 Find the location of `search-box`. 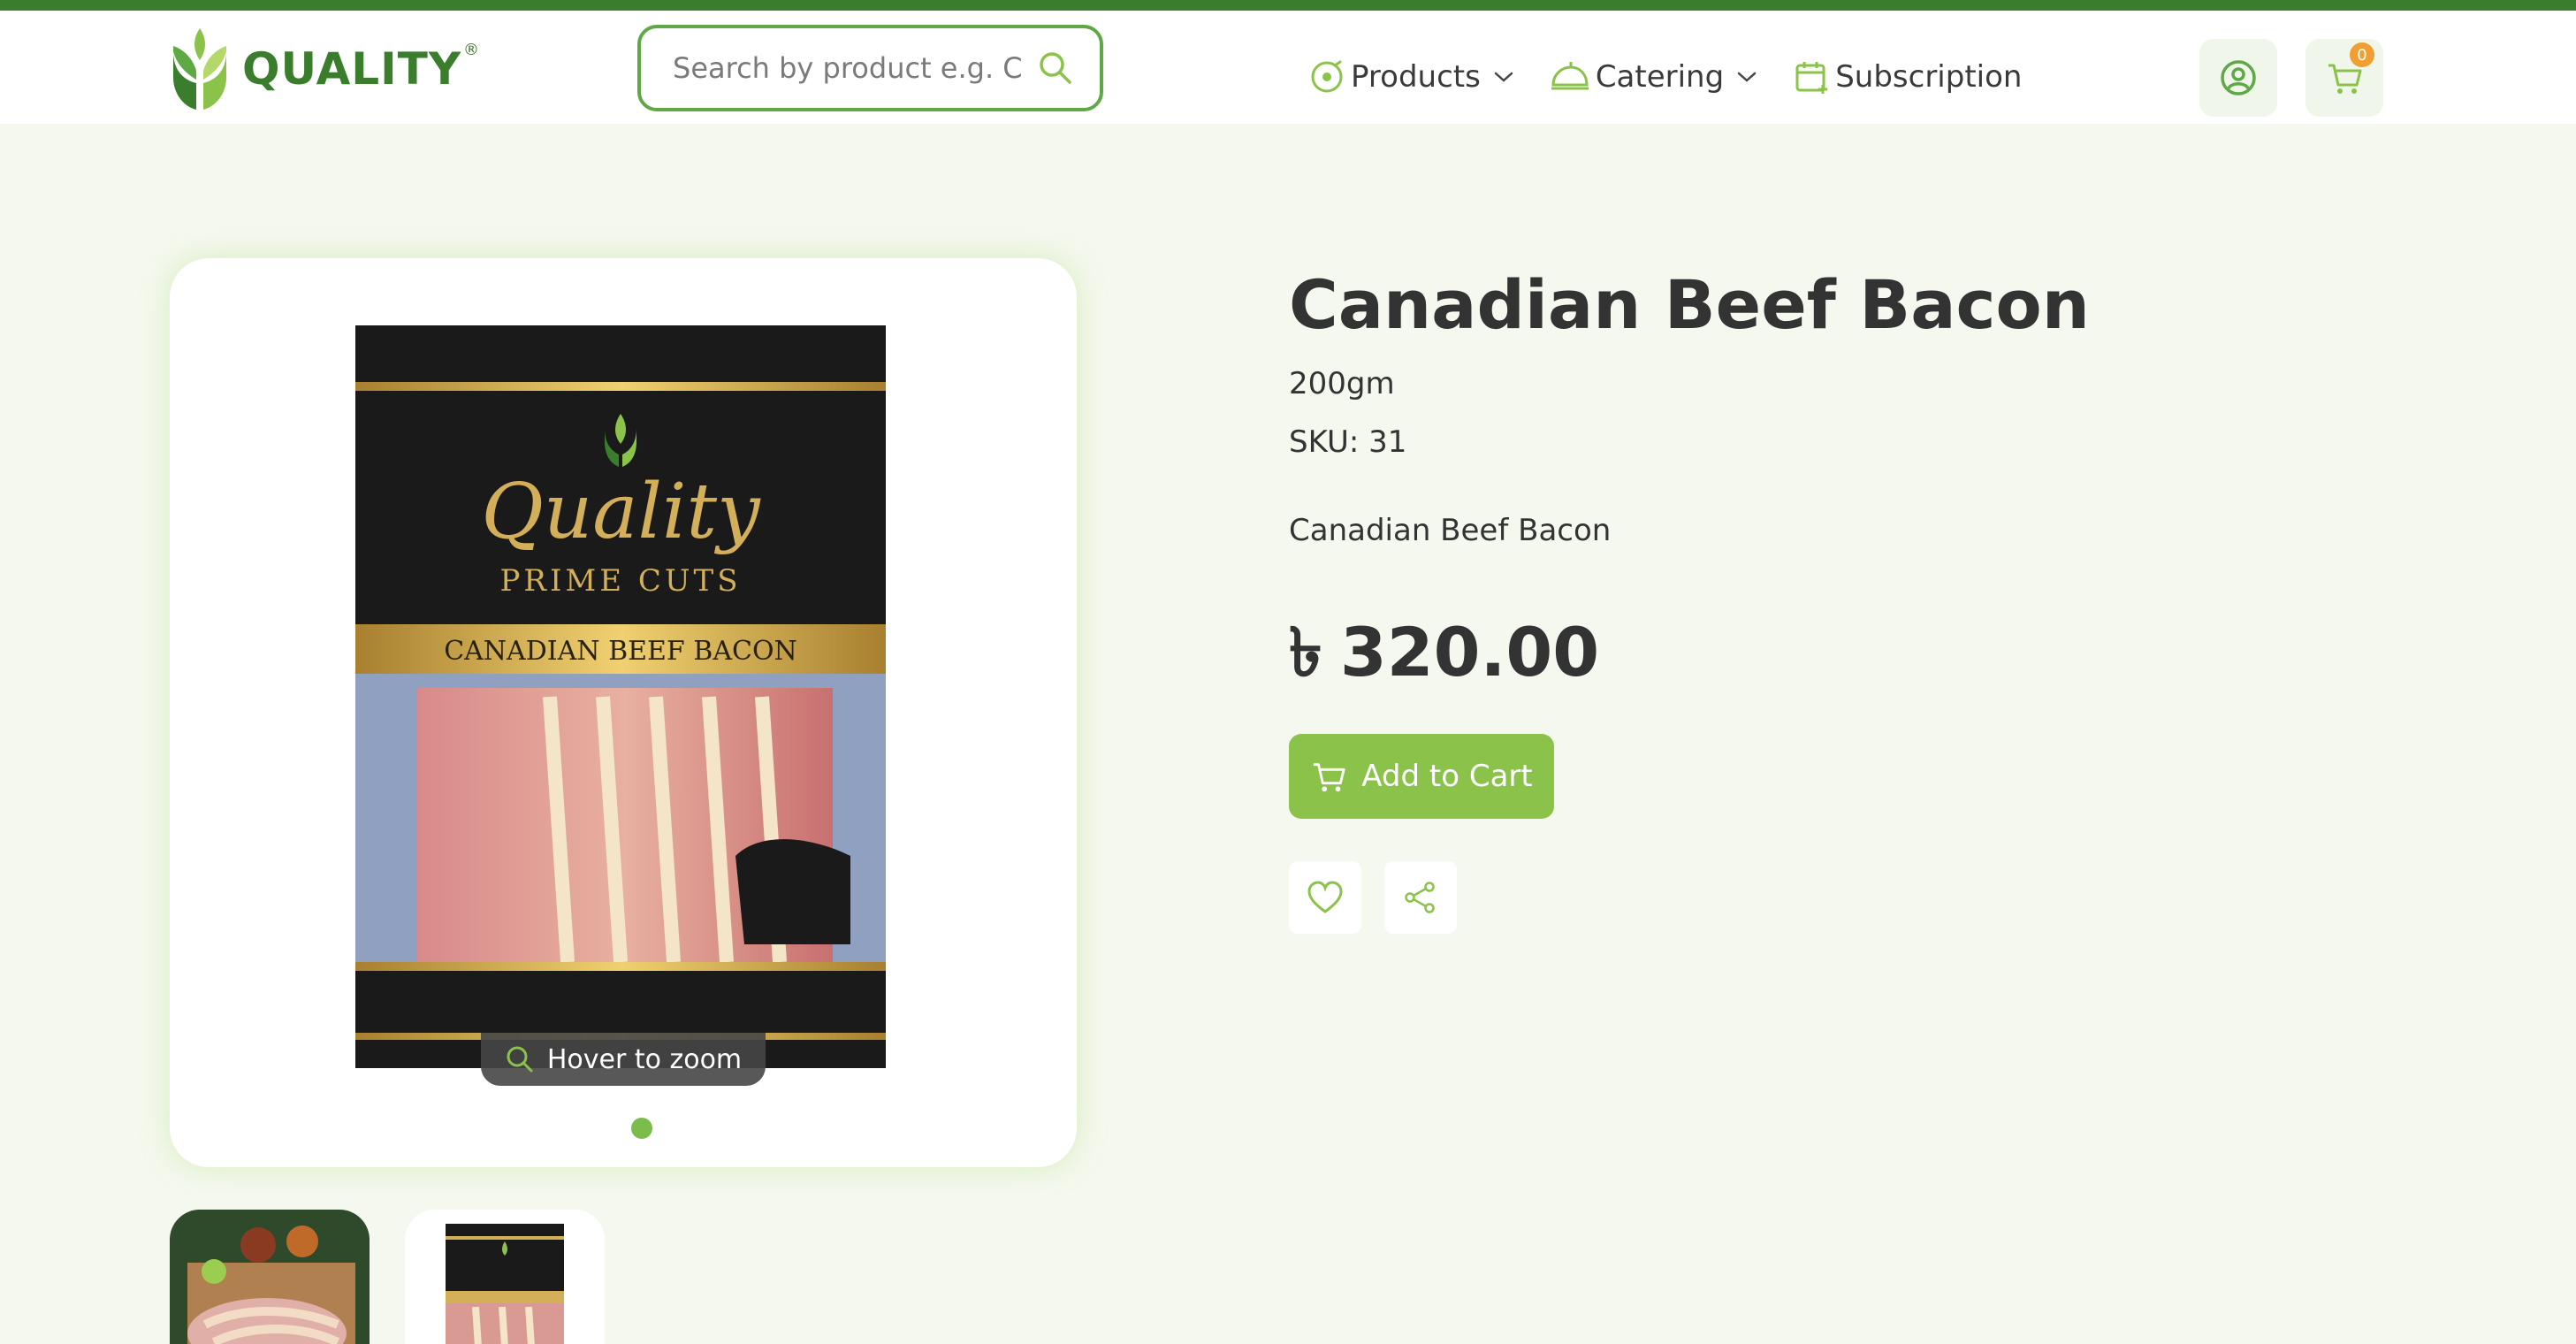

search-box is located at coordinates (870, 68).